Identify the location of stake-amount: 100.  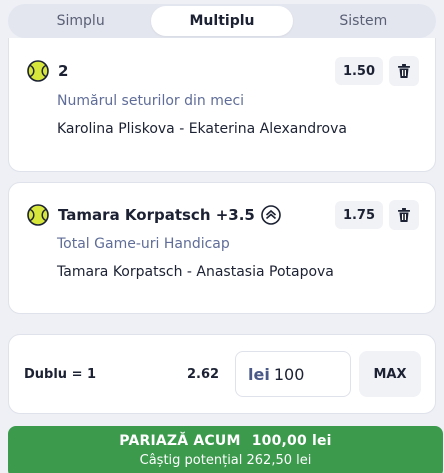
(289, 374).